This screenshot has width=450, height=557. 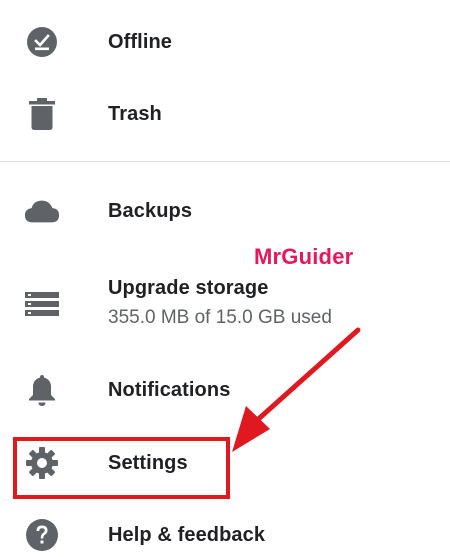 I want to click on menu-item-backups: Backups, so click(x=225, y=211).